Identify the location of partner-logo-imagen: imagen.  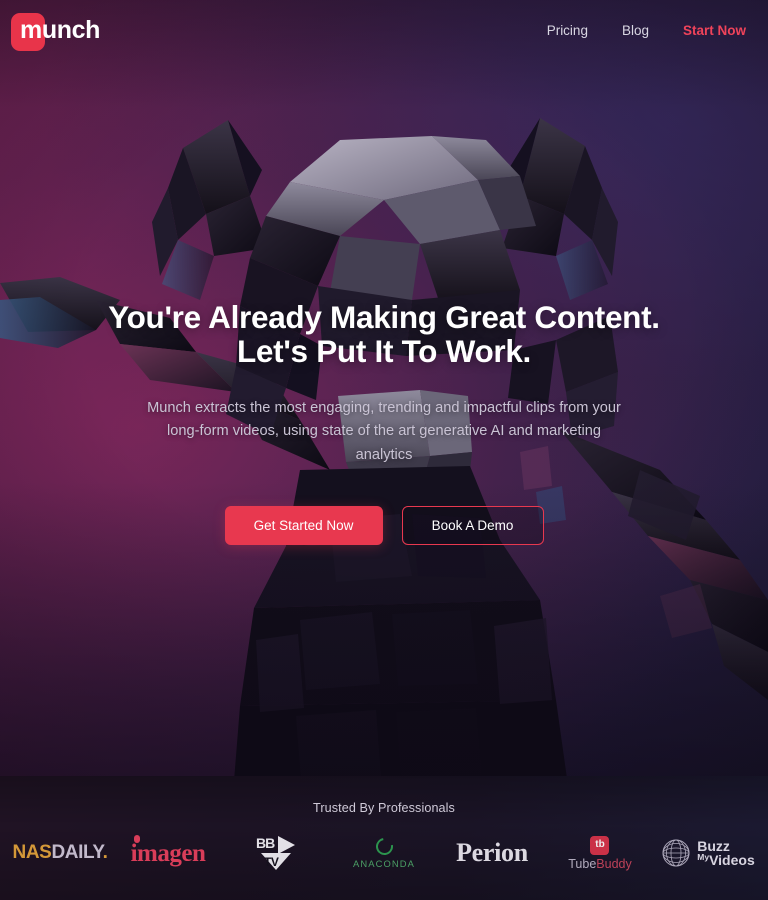
(168, 853).